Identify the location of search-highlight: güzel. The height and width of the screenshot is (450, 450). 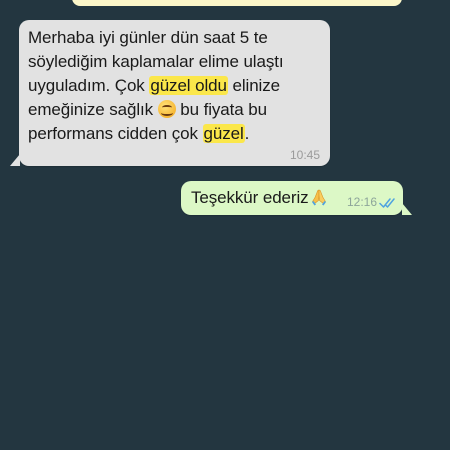
(223, 133).